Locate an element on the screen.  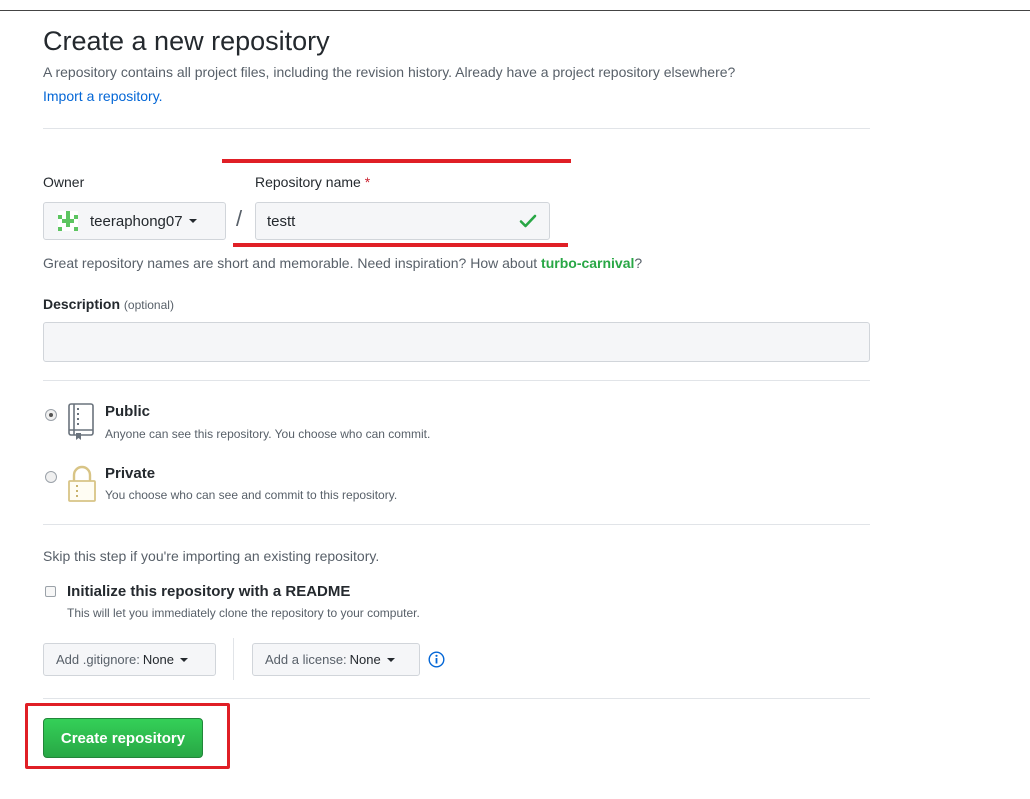
description-input is located at coordinates (456, 342).